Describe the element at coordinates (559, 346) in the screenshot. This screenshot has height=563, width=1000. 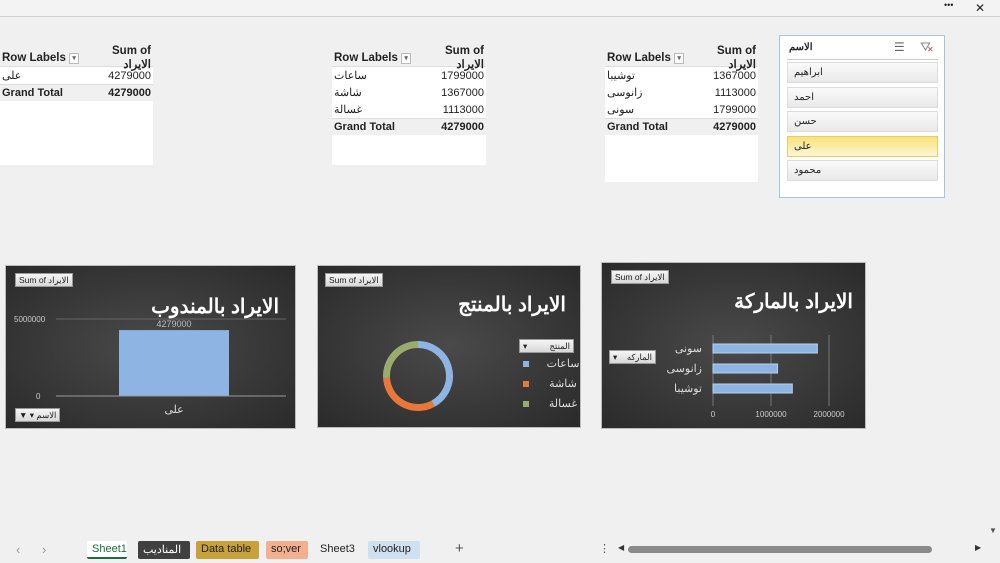
I see `legend-button-label: المنتج` at that location.